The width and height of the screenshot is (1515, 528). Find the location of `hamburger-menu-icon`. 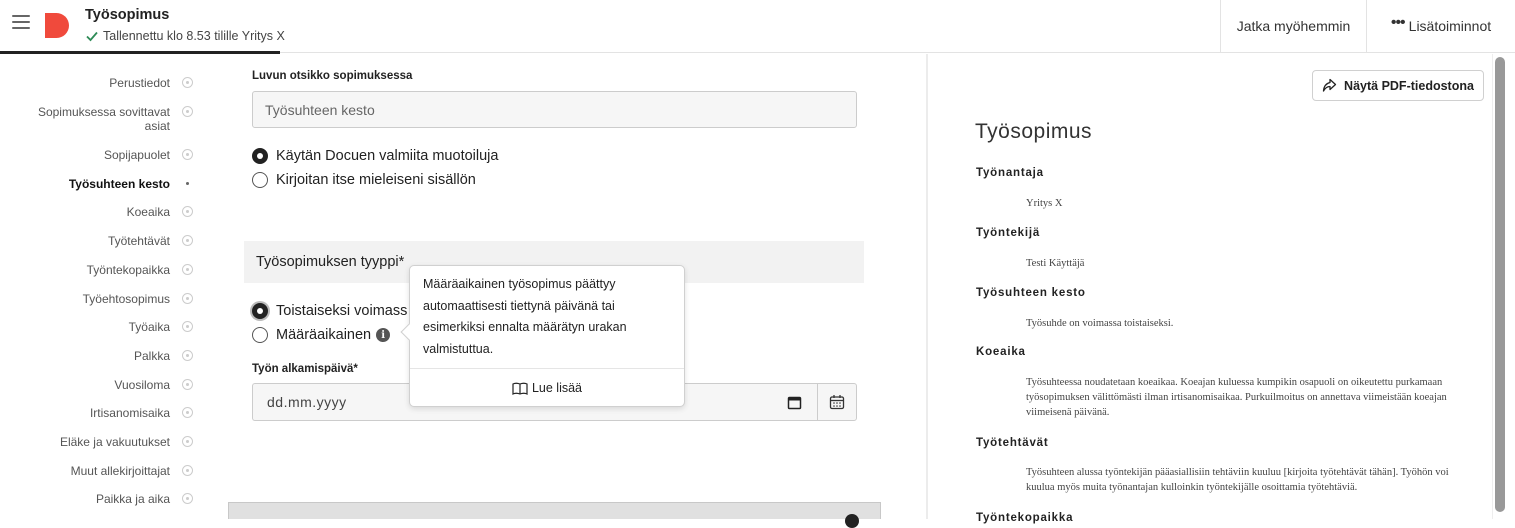

hamburger-menu-icon is located at coordinates (21, 23).